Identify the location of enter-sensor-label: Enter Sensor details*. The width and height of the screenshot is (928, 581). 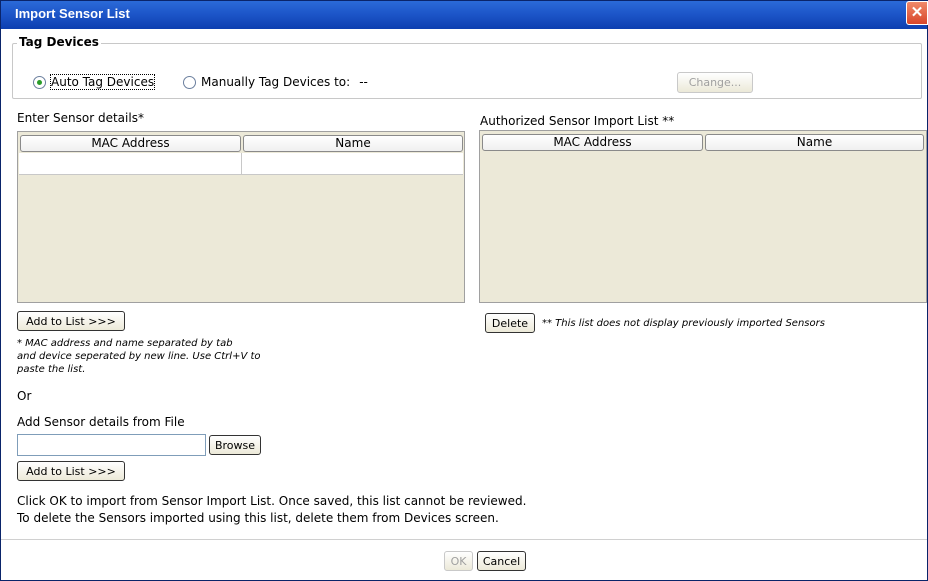
(80, 118).